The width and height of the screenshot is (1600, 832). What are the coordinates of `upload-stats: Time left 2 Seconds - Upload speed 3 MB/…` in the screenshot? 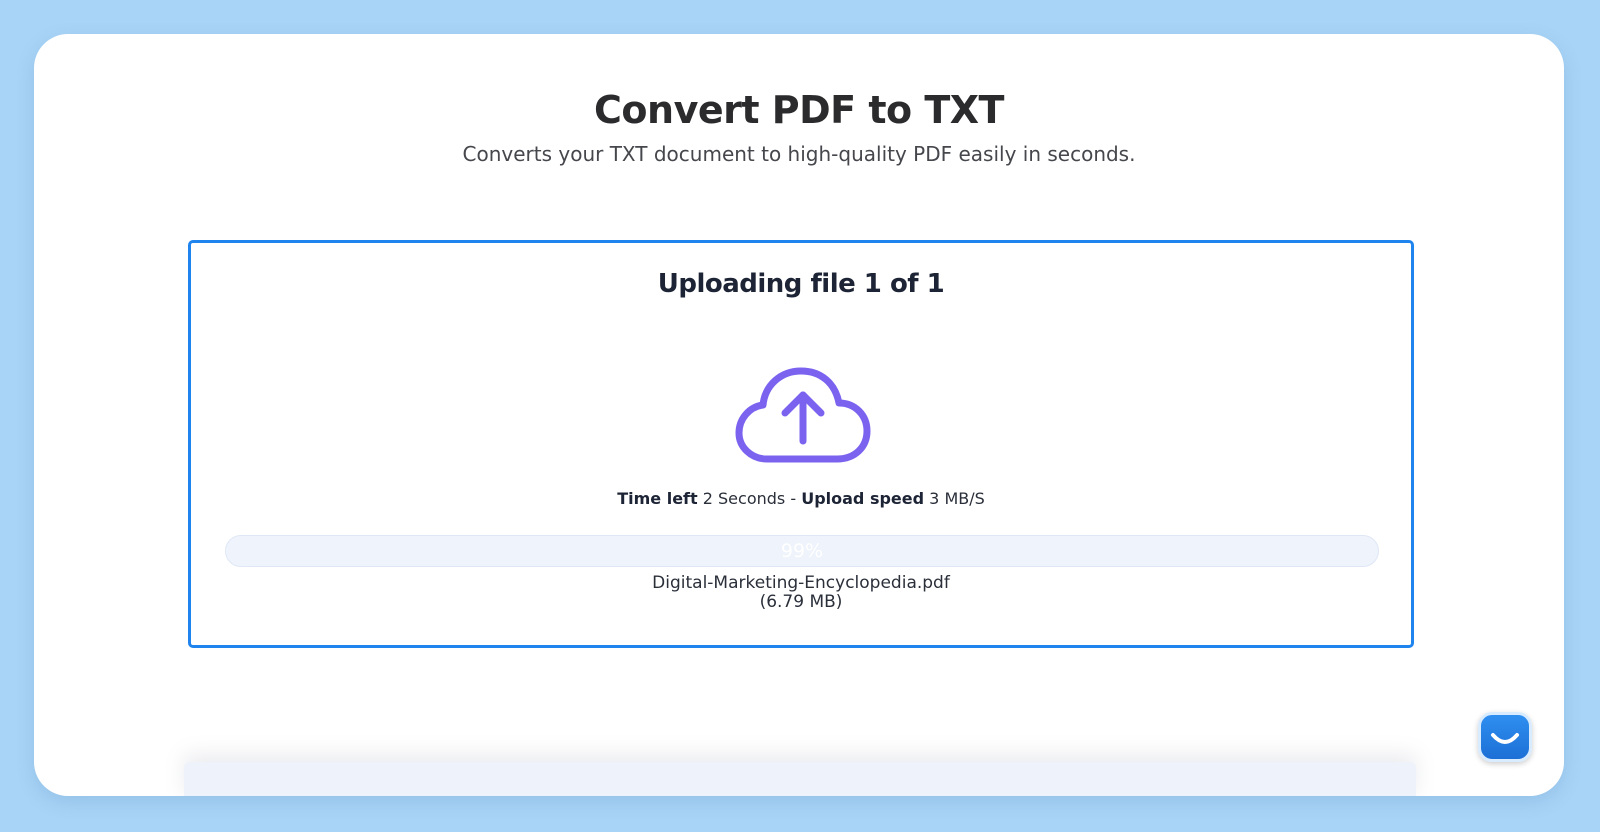 It's located at (801, 498).